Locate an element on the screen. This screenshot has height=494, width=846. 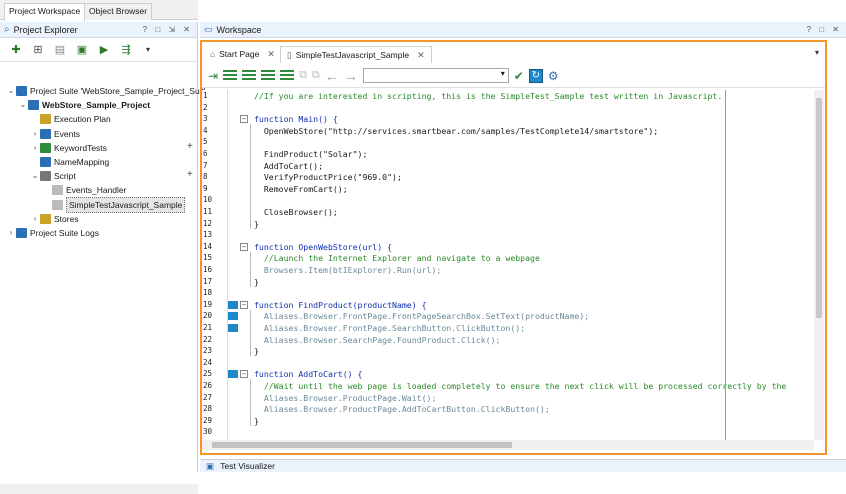
run-test-icon: ▶ is located at coordinates (104, 50).